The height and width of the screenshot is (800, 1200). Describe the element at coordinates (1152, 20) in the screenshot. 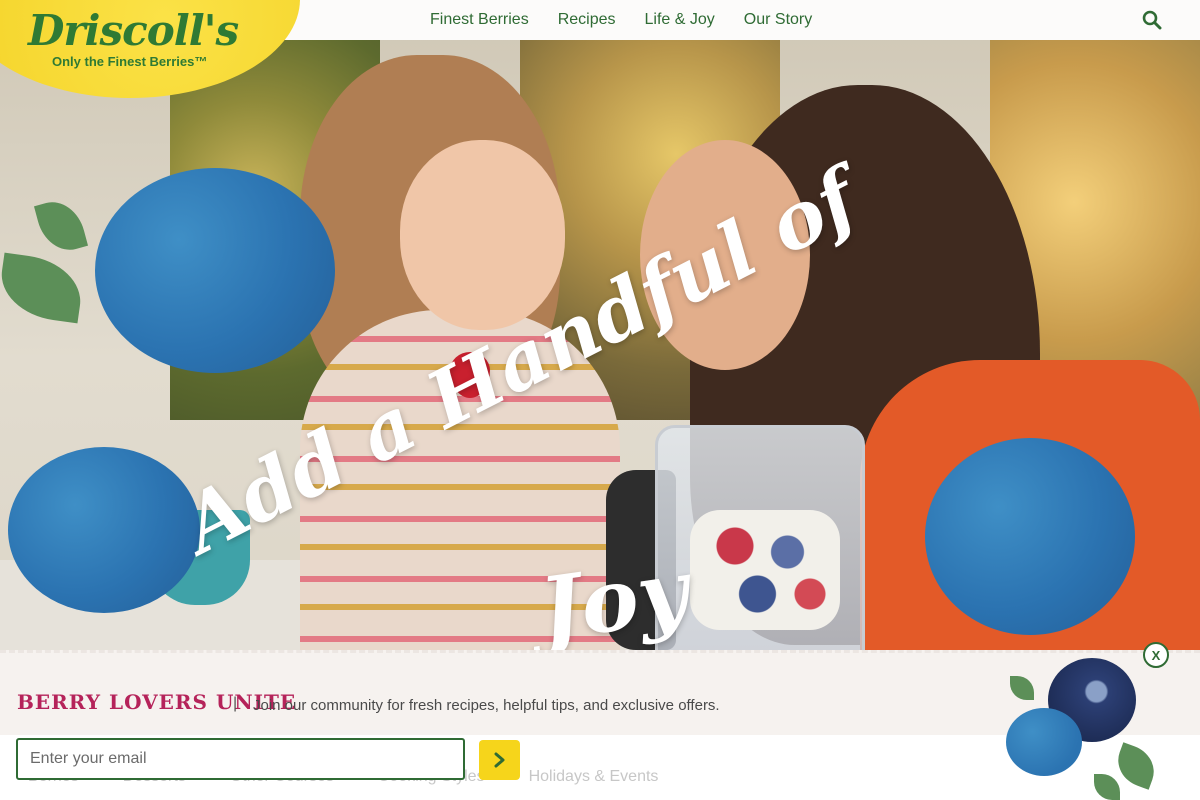

I see `search-icon` at that location.